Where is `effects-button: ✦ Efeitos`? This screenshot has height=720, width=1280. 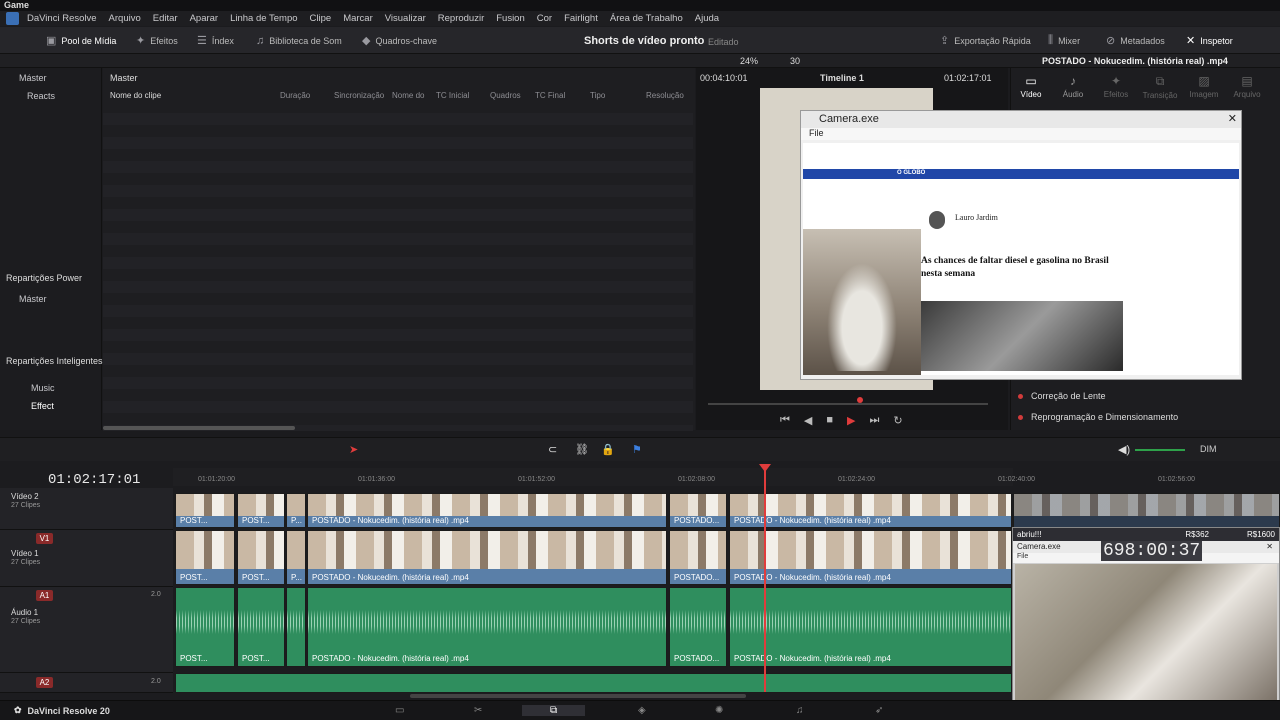 effects-button: ✦ Efeitos is located at coordinates (157, 40).